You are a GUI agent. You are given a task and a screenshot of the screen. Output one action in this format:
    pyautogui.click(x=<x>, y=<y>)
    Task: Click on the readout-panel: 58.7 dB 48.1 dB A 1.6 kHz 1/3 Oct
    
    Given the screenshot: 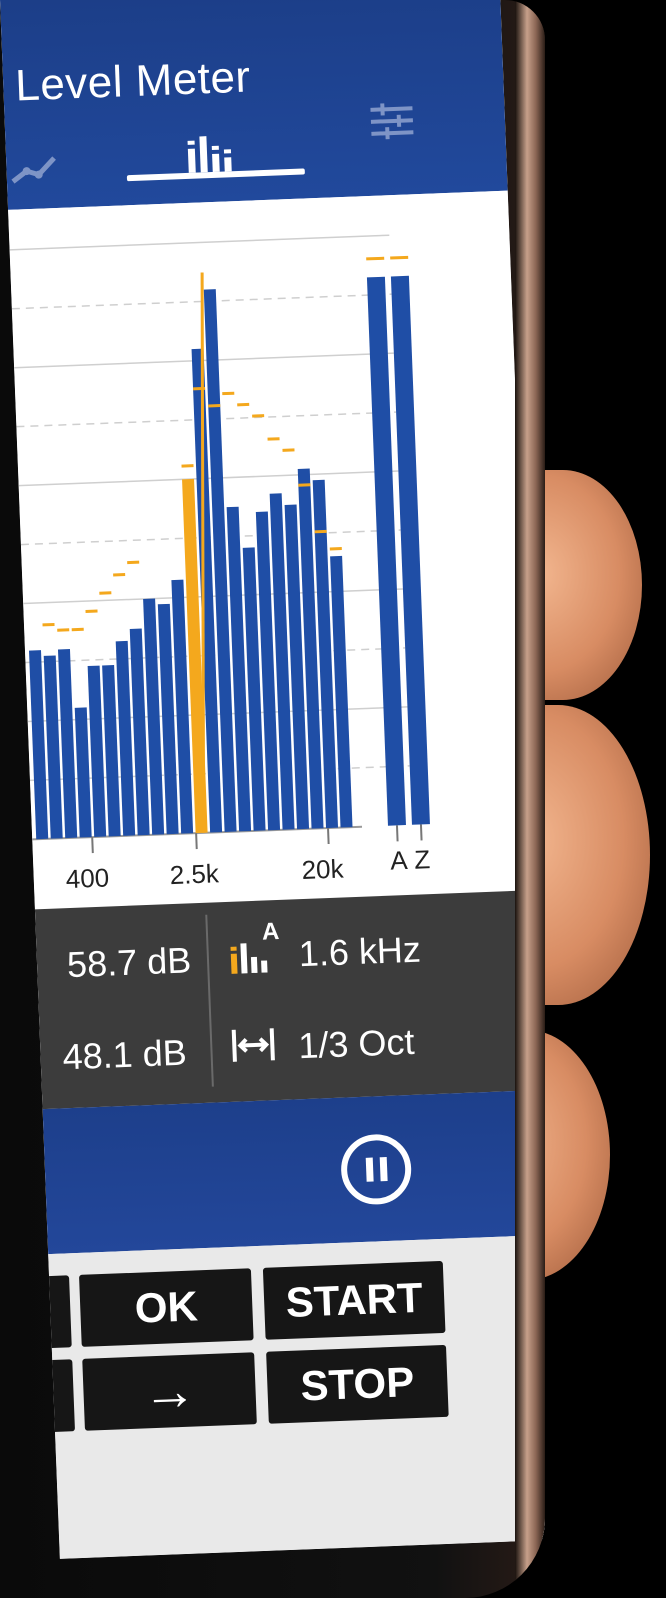 What is the action you would take?
    pyautogui.click(x=288, y=1000)
    